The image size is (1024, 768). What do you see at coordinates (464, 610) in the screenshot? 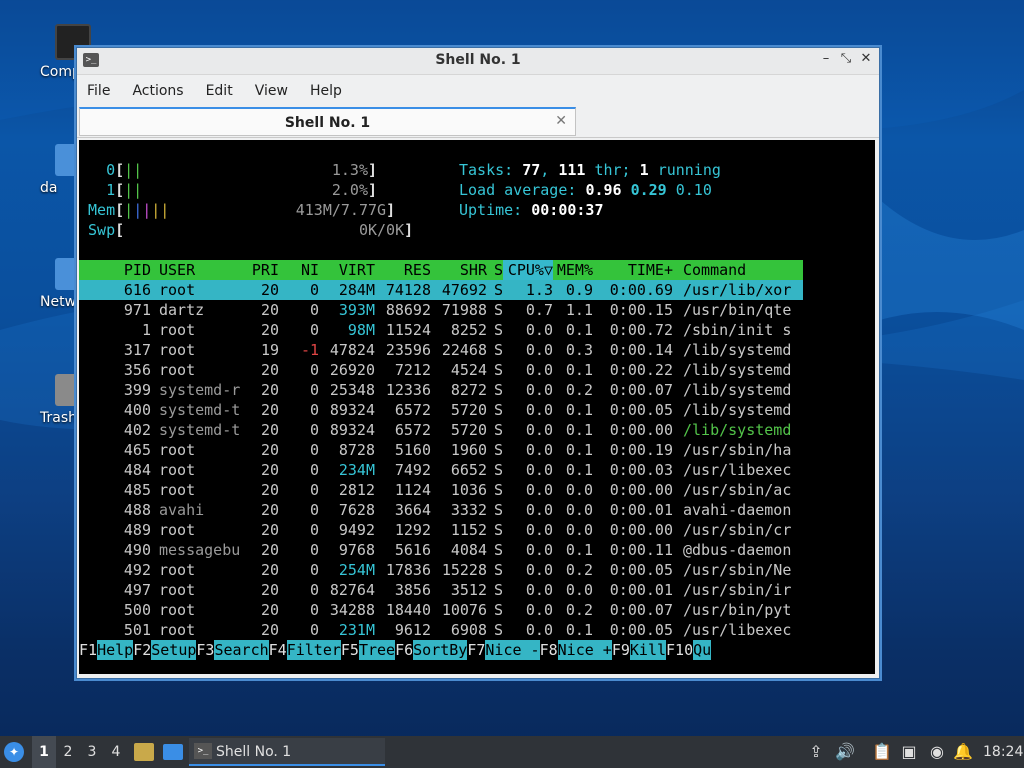
I see `cell-shr: 10076` at bounding box center [464, 610].